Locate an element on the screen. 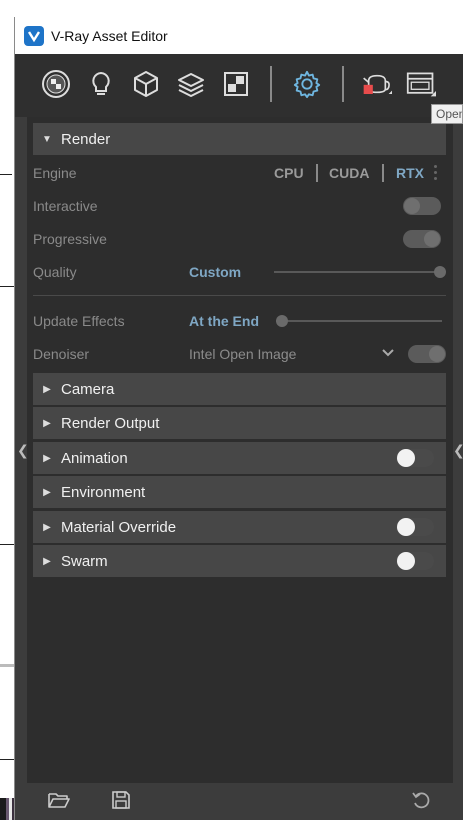  section-title: Environment is located at coordinates (103, 492).